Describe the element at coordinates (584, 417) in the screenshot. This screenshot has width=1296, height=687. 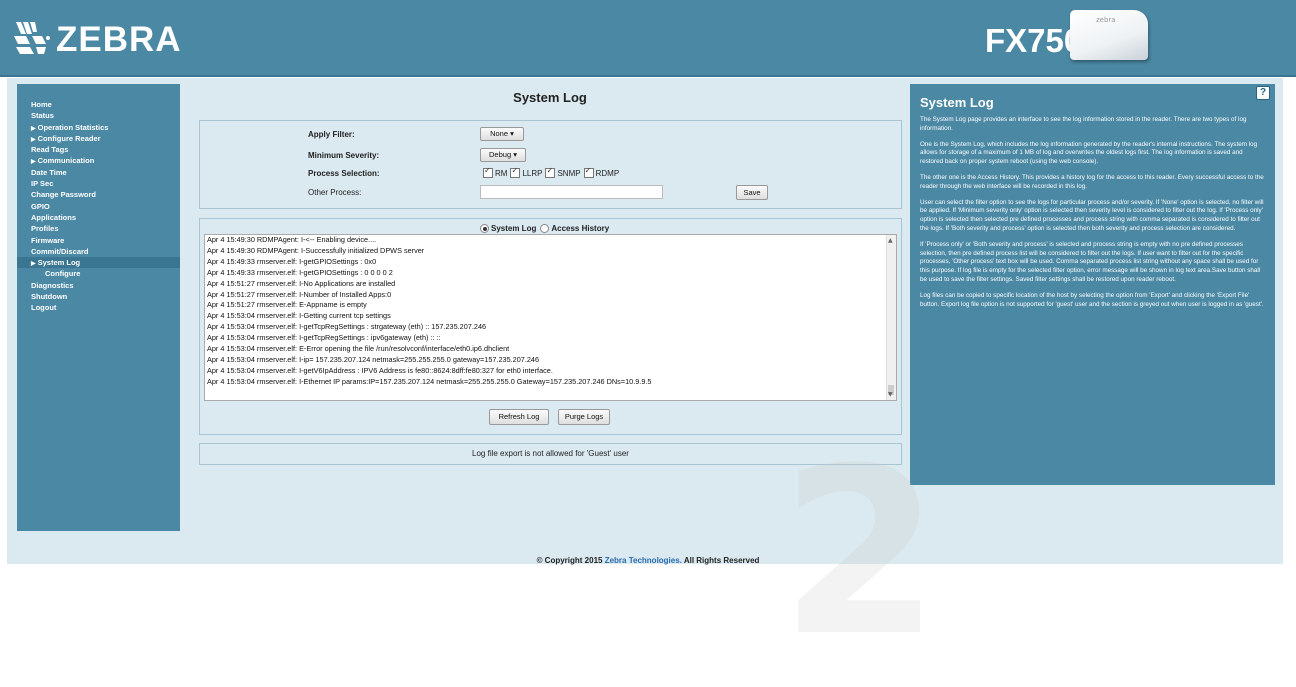
I see `purge-logs-button: Purge Logs` at that location.